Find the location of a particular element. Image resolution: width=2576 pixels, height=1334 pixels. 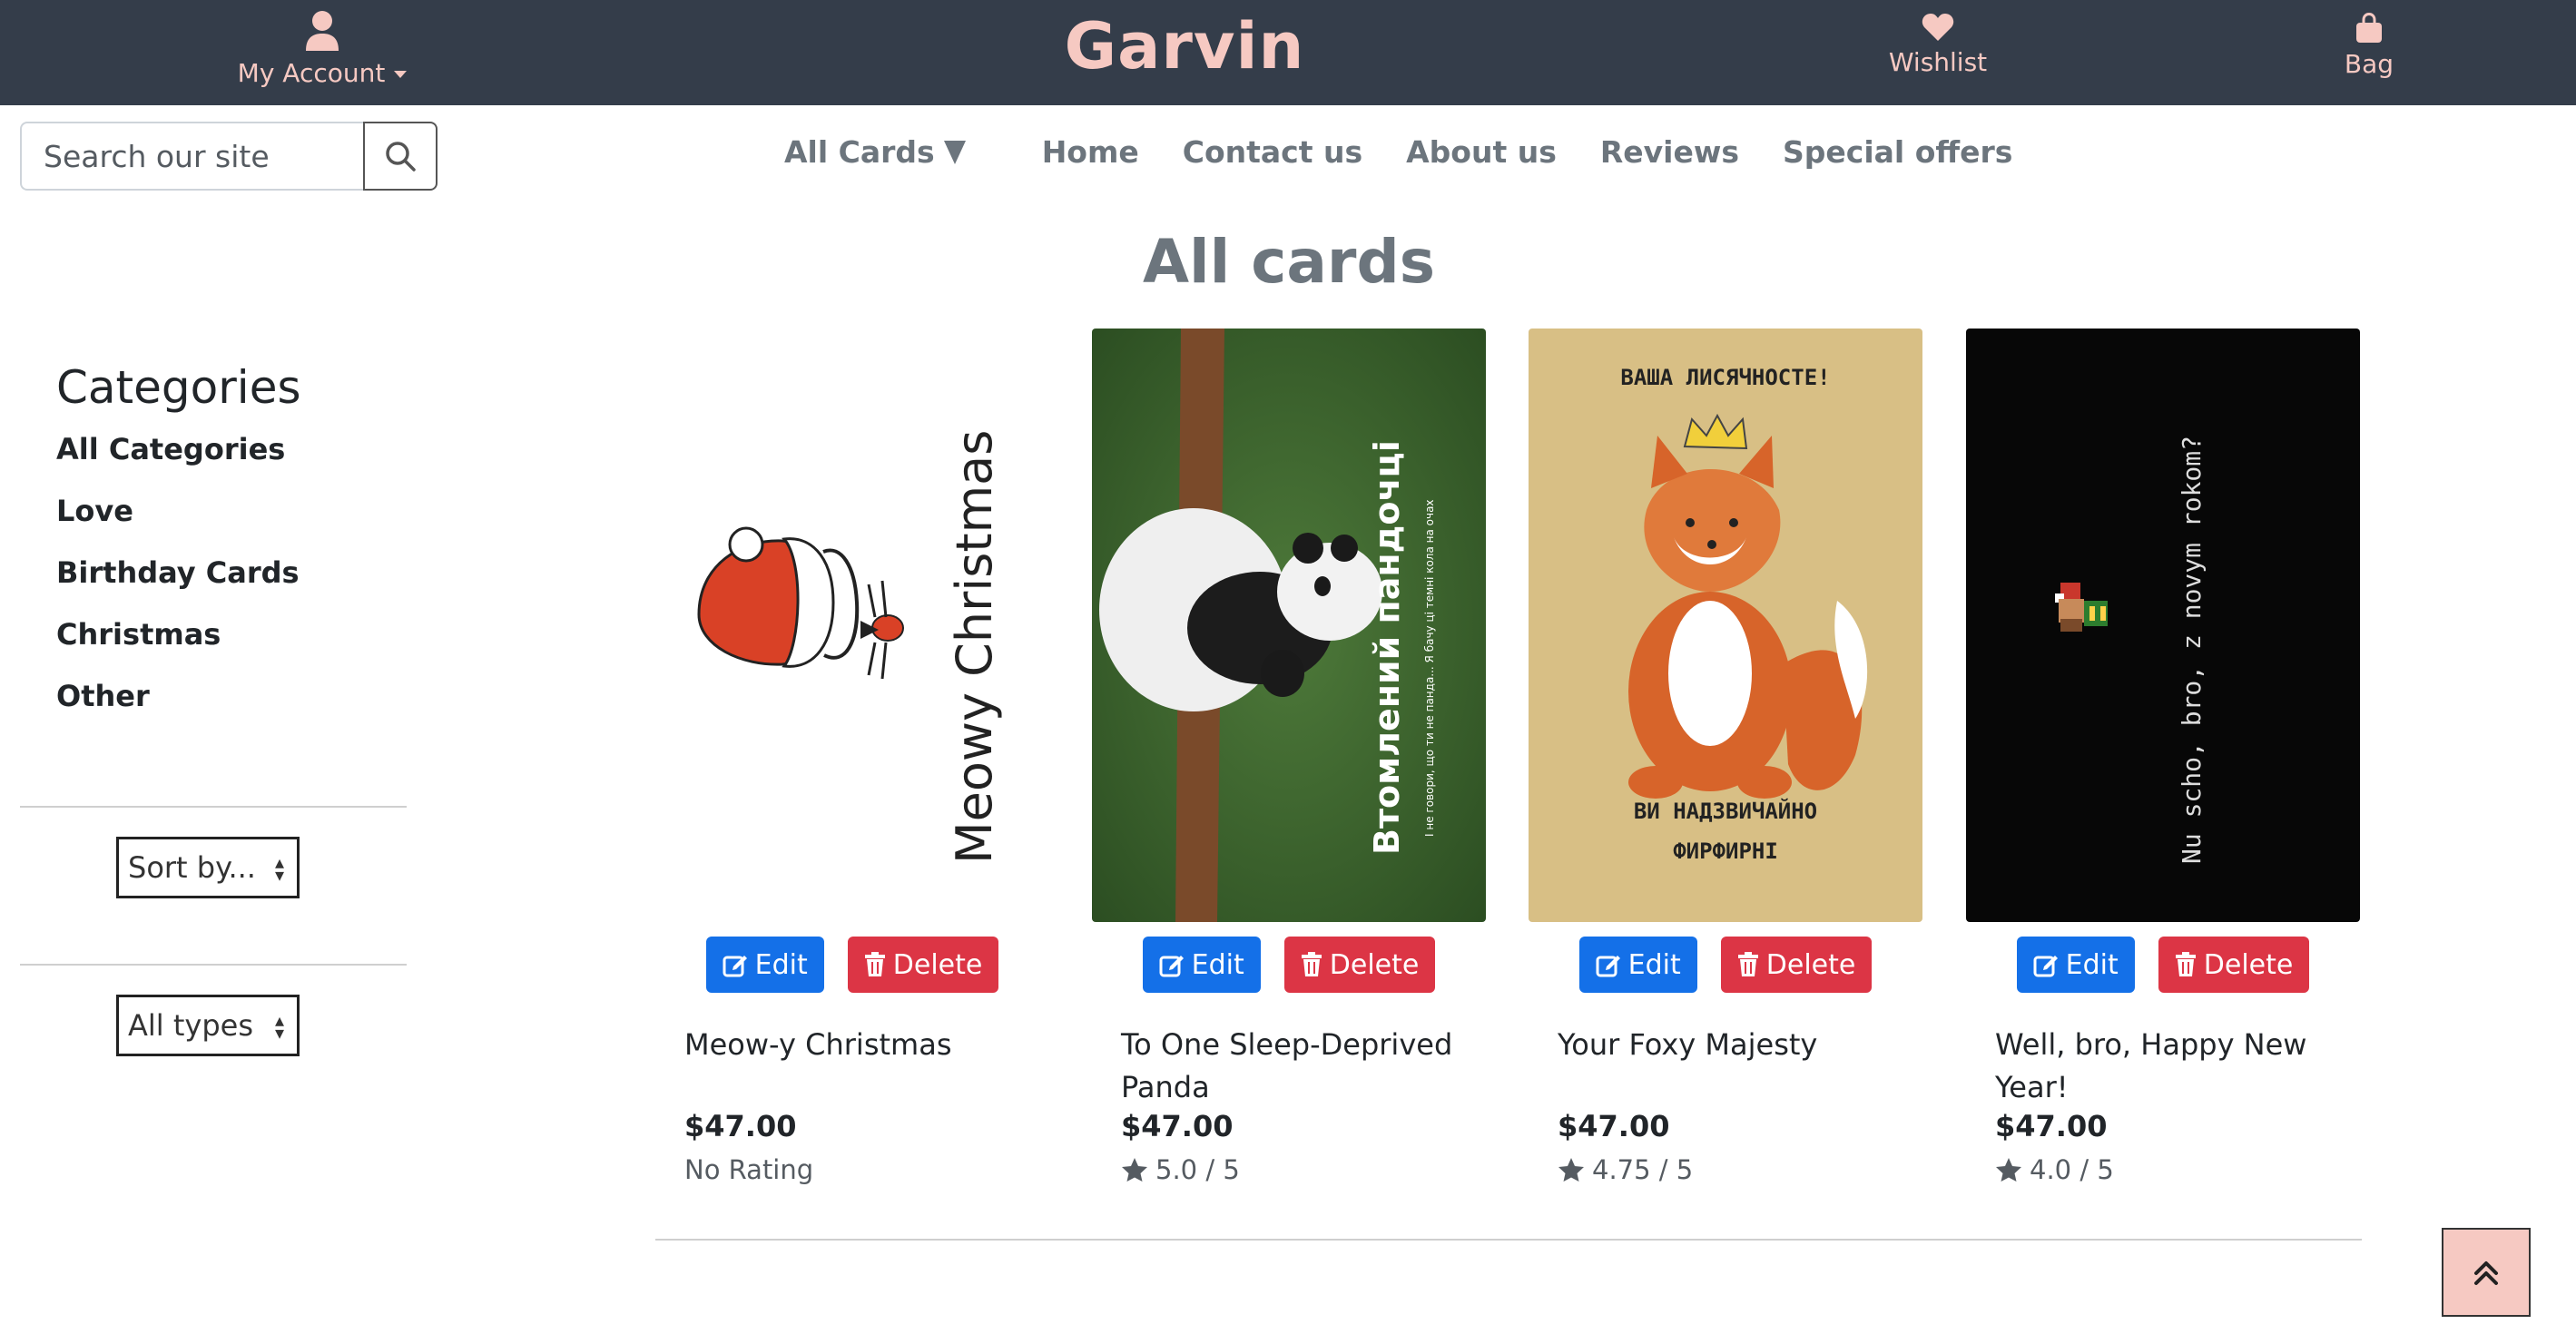

card-image-caption: Nu scho, bro, z novym rokom? is located at coordinates (2192, 650).